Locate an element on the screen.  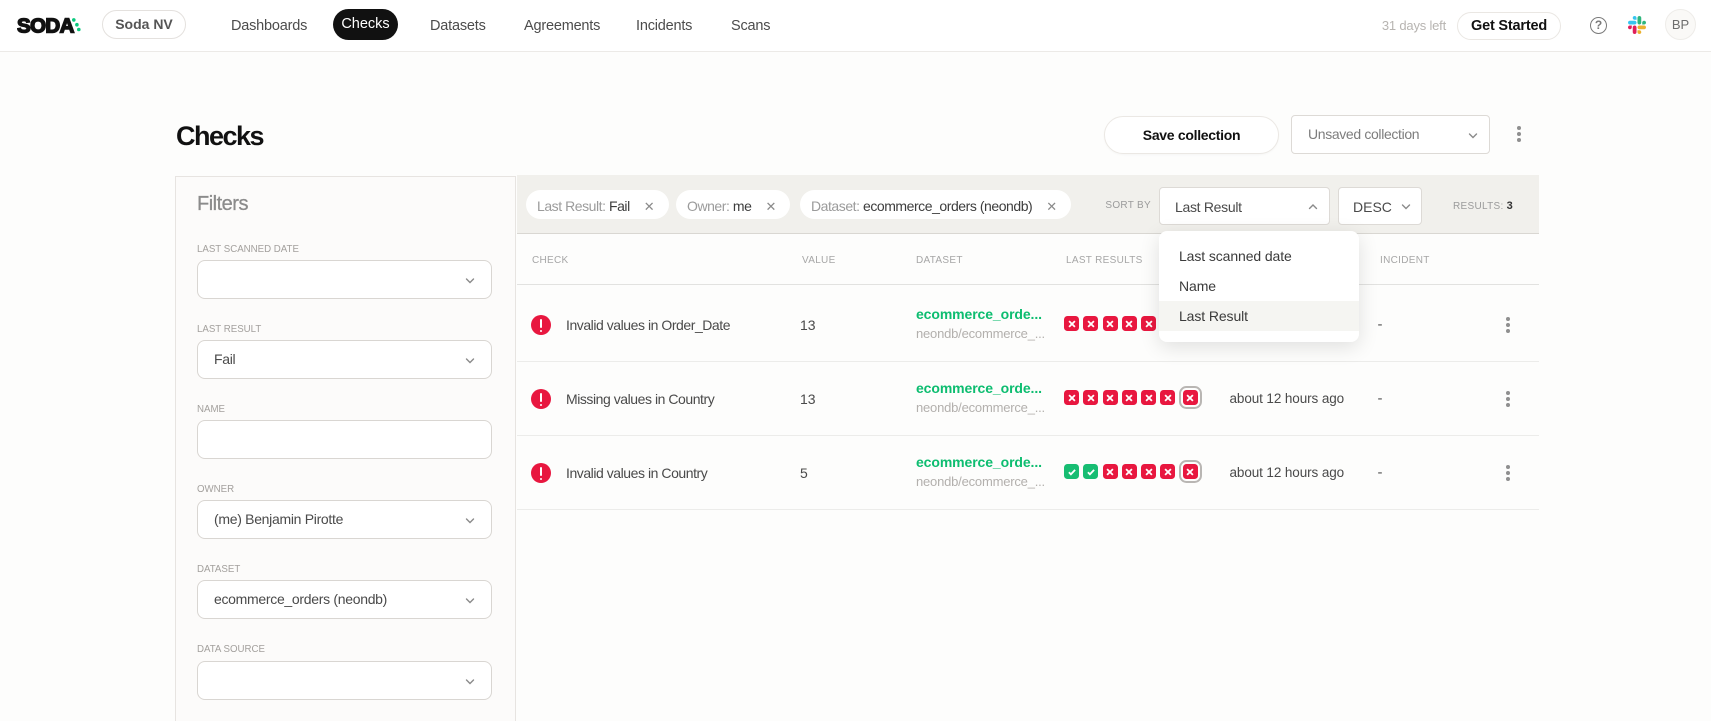
svg-text: SODA is located at coordinates (46, 26).